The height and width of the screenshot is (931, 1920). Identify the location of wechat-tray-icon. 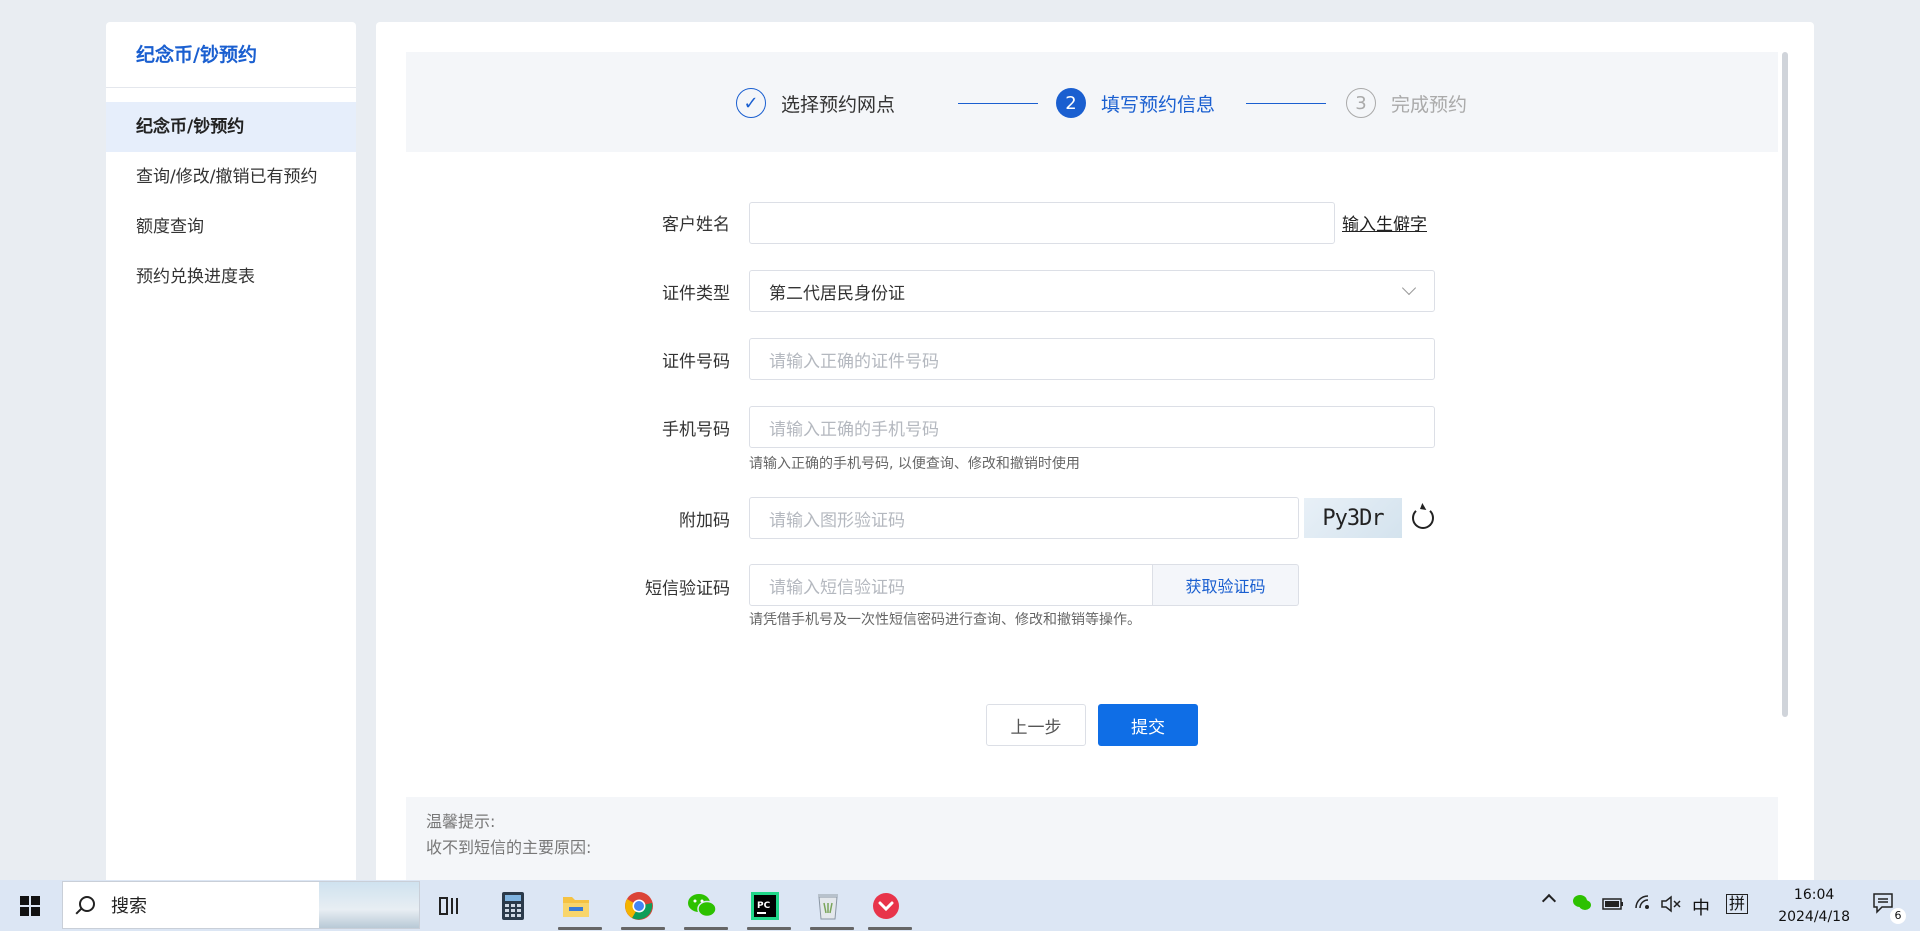
(1582, 905).